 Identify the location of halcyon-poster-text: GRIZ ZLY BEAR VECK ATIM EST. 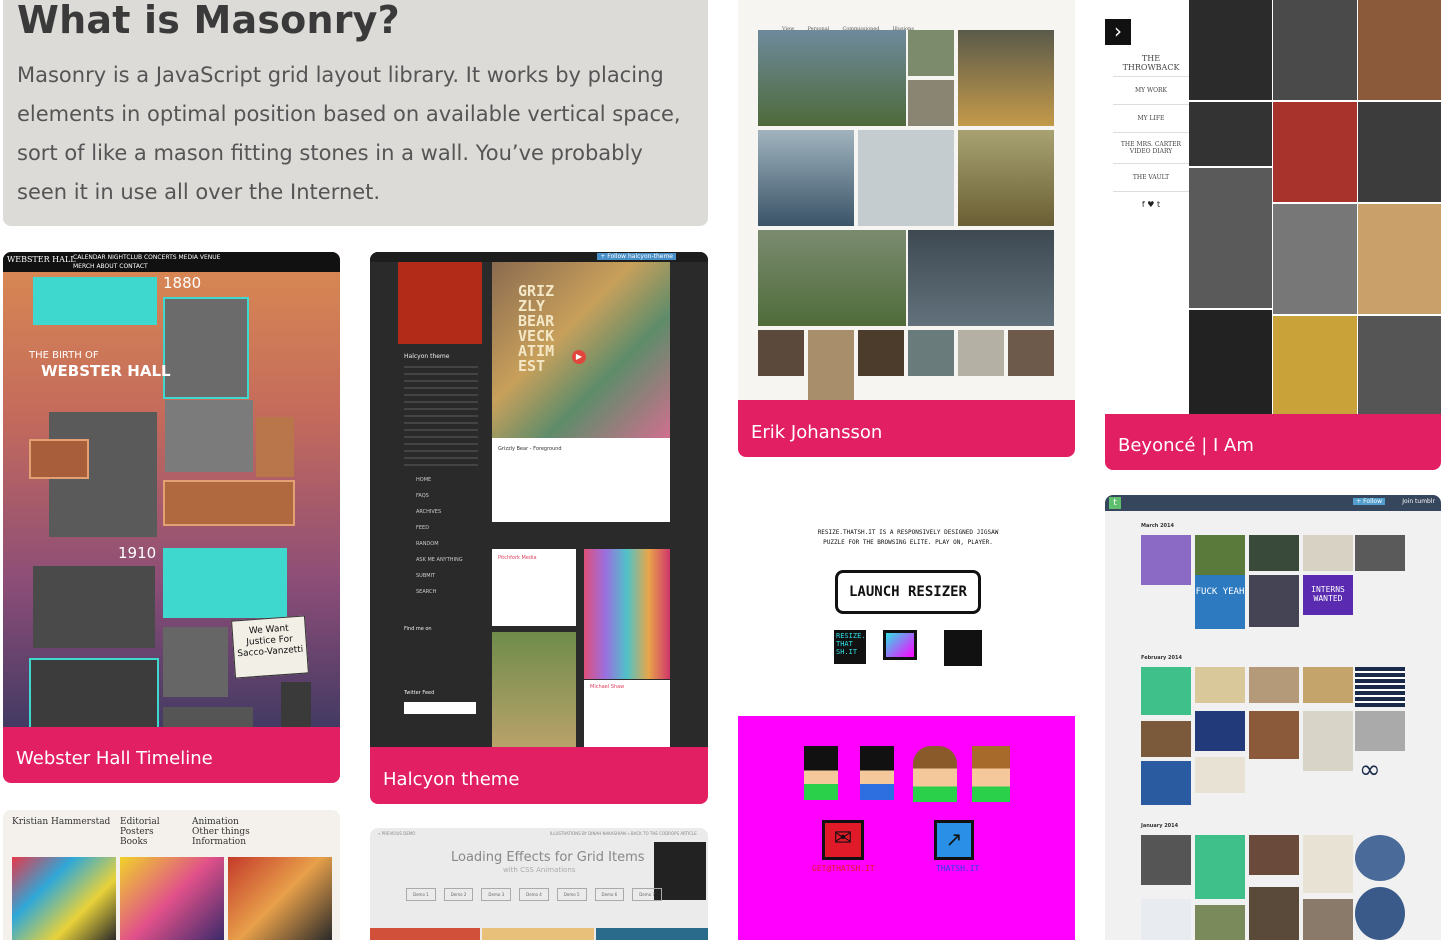
(536, 328).